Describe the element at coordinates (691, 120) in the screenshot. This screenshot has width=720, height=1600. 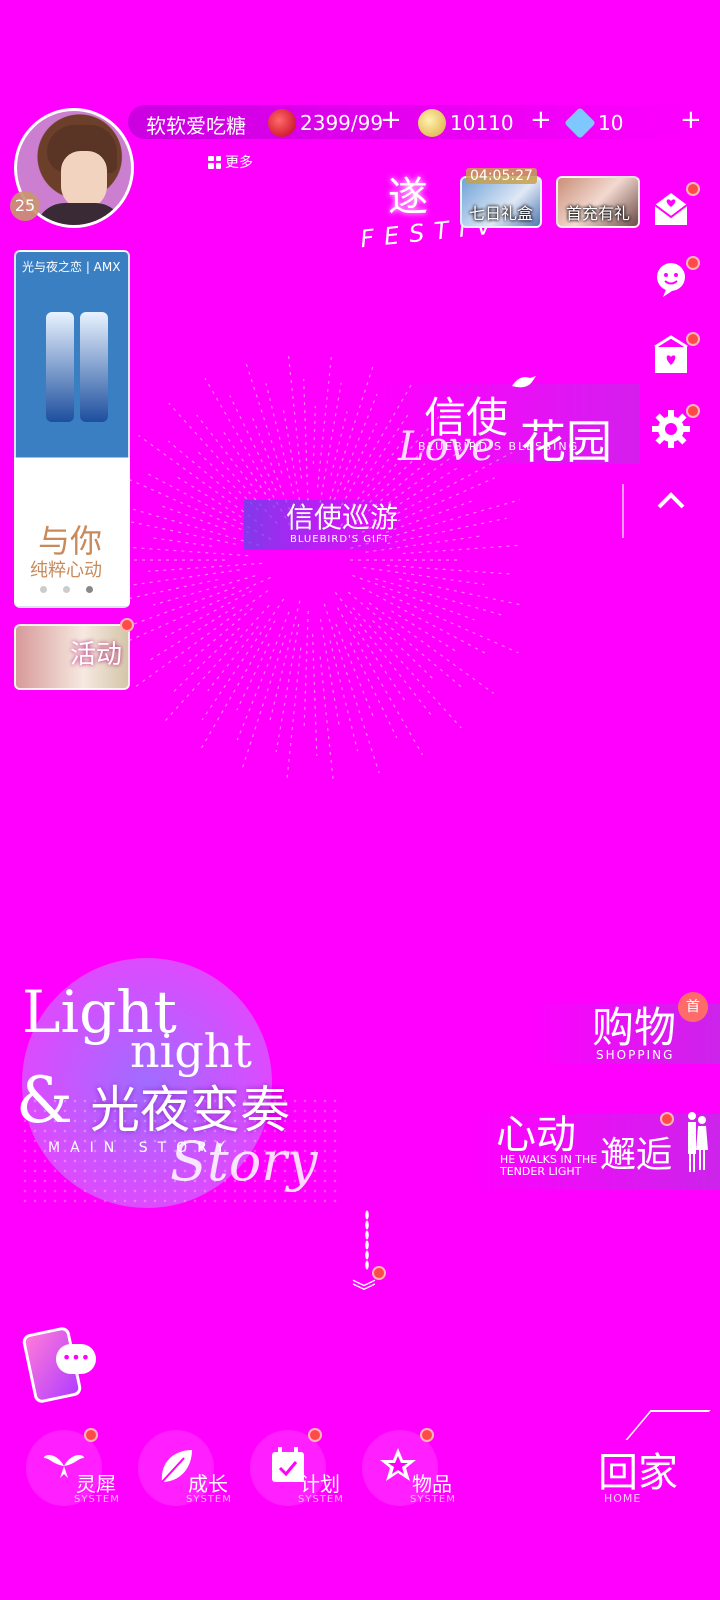
I see `add-diamonds-button: +` at that location.